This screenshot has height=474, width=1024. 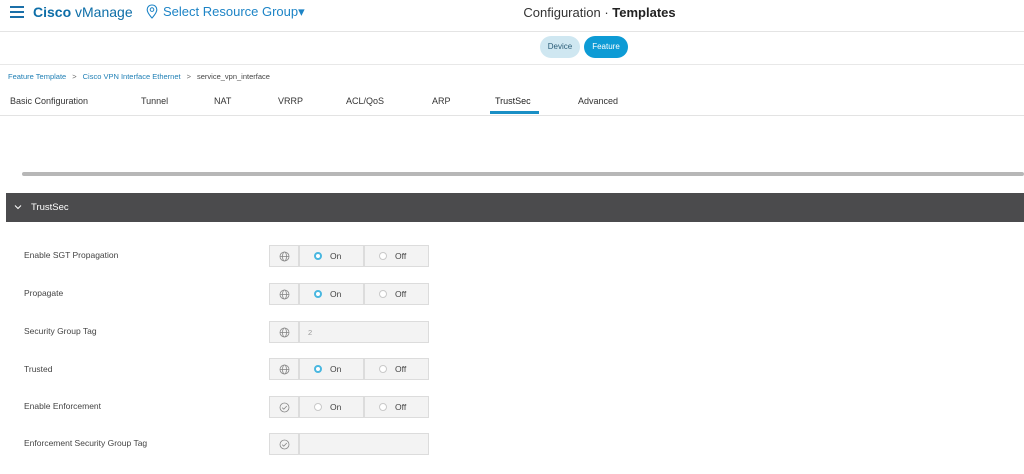 I want to click on input-placeholder: 2, so click(x=310, y=332).